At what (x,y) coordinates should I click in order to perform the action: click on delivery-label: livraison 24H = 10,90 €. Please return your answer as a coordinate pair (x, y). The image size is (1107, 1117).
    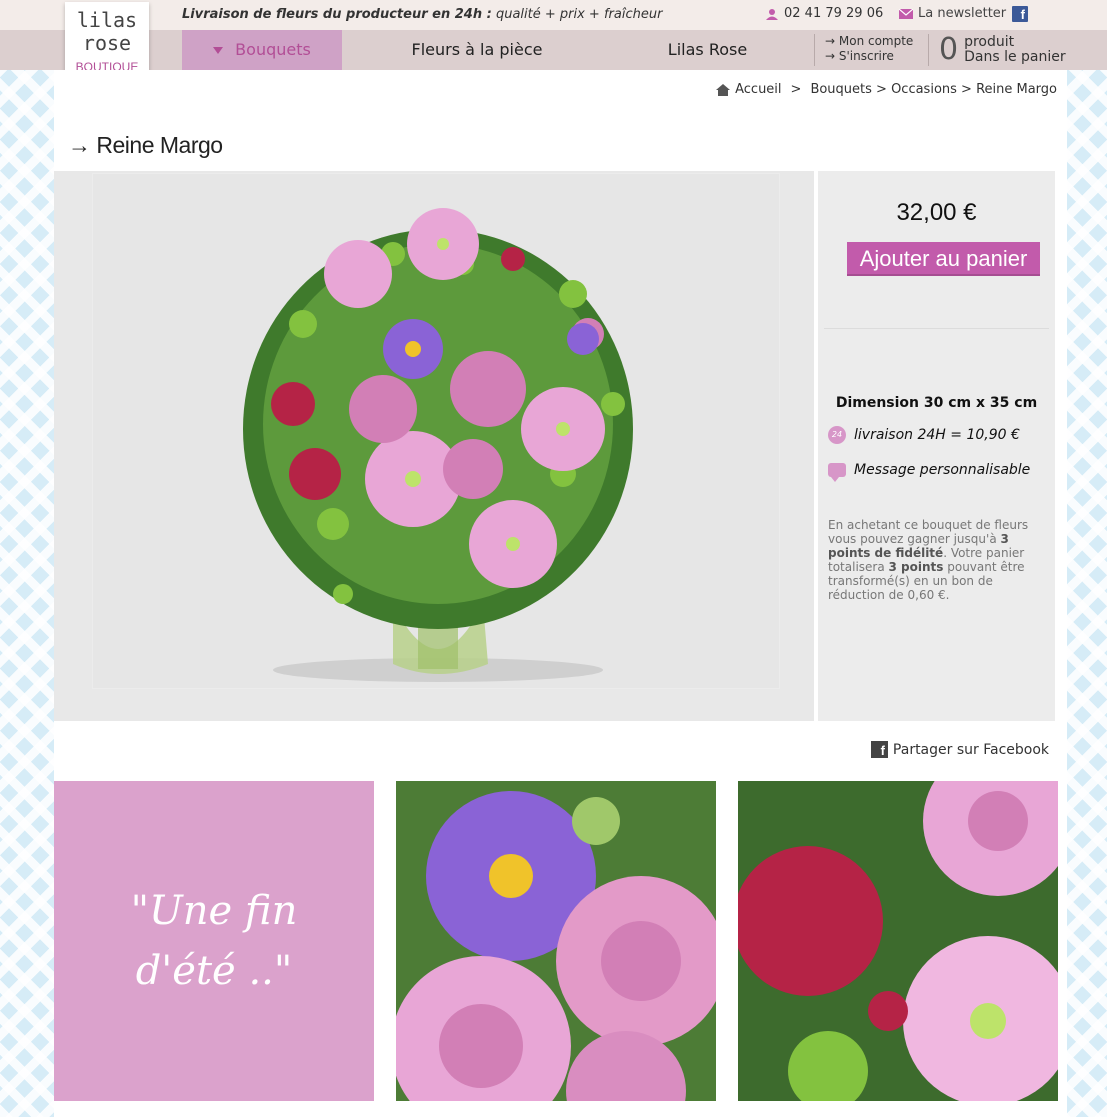
    Looking at the image, I should click on (937, 435).